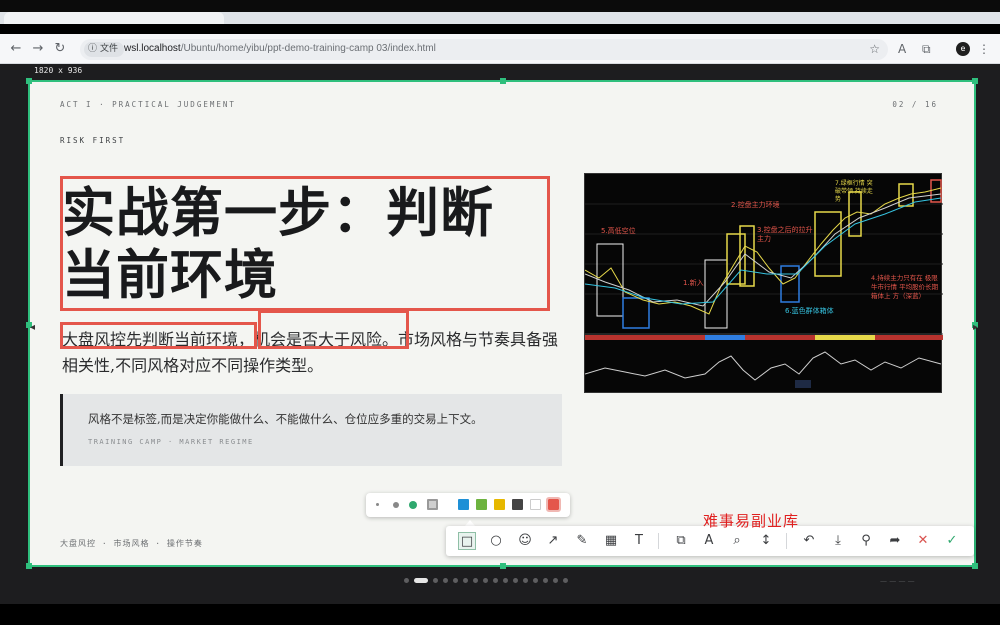 The height and width of the screenshot is (625, 1000). I want to click on pin-image-tool-icon: ⧉, so click(681, 541).